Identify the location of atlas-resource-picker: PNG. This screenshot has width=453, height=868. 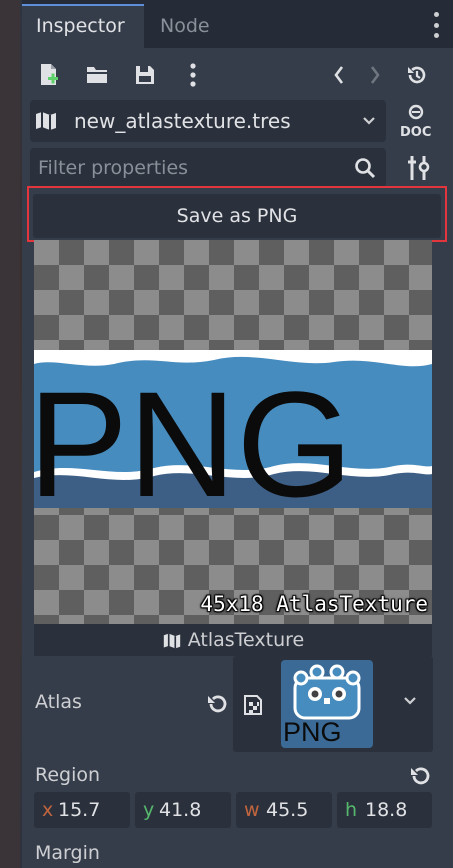
(333, 704).